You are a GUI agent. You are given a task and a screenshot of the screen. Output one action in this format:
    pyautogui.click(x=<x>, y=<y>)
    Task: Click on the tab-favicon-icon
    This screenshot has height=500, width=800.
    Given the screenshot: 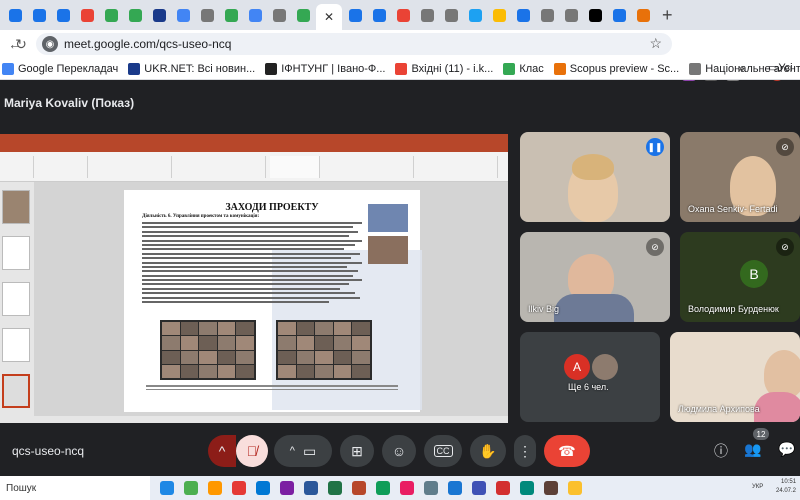 What is the action you would take?
    pyautogui.click(x=183, y=15)
    